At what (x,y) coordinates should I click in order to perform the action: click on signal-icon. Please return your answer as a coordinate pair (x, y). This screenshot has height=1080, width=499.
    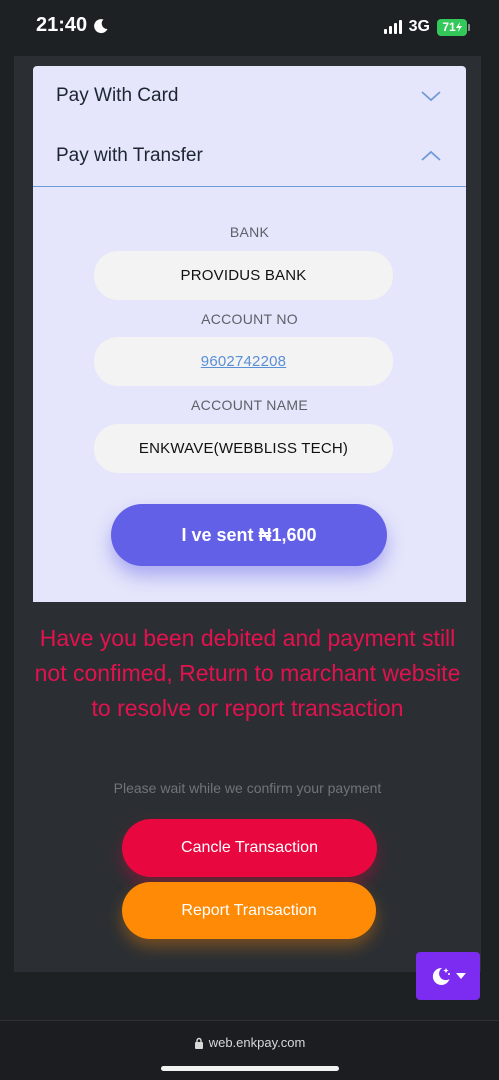
    Looking at the image, I should click on (392, 27).